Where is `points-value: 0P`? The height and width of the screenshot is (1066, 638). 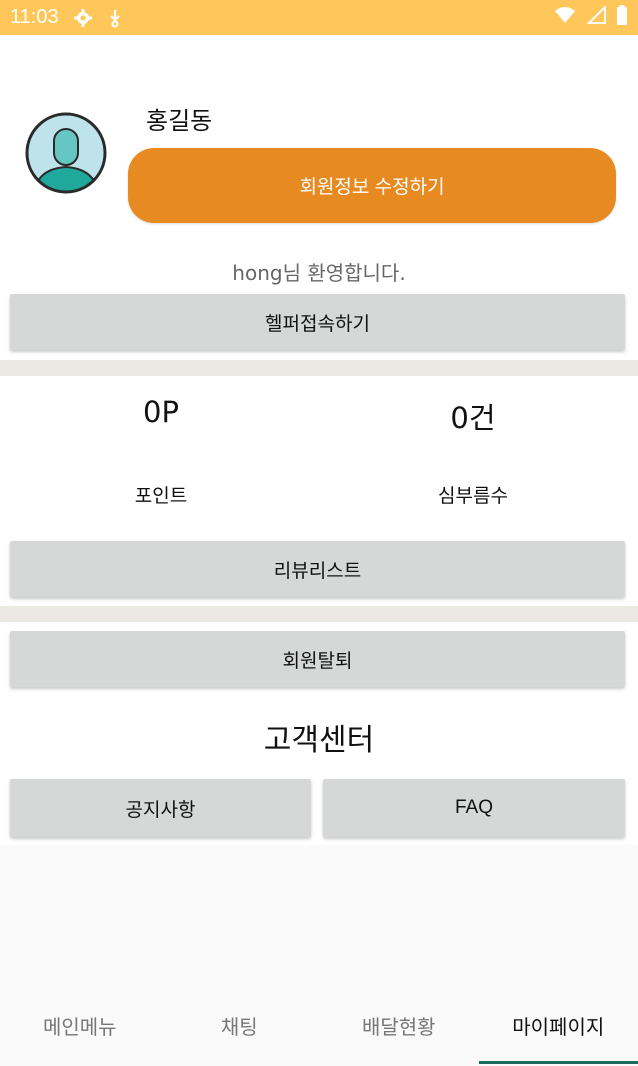
points-value: 0P is located at coordinates (161, 412).